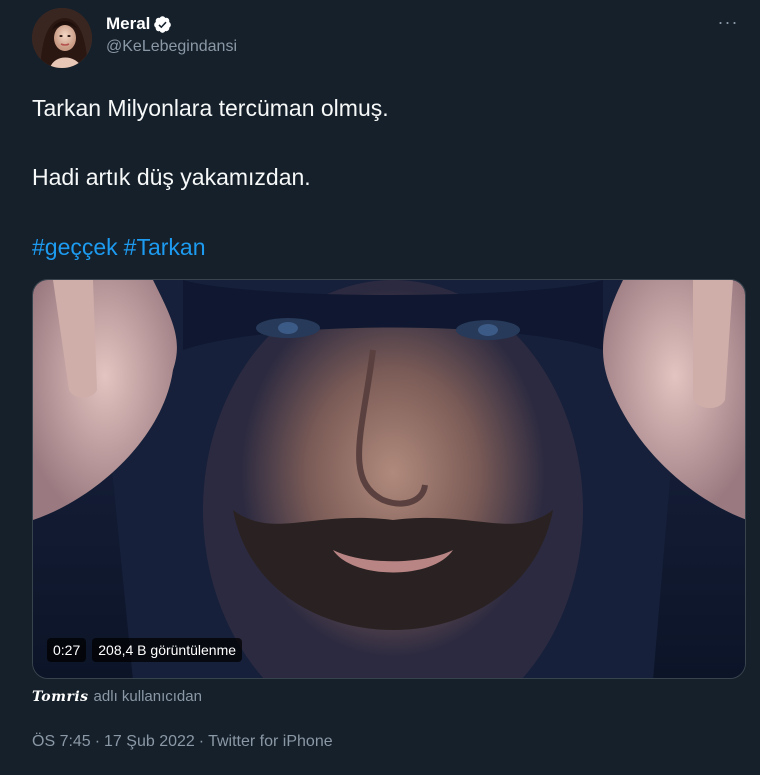  What do you see at coordinates (171, 177) in the screenshot?
I see `tweet-text-line: Hadi artık düş yakamızdan.` at bounding box center [171, 177].